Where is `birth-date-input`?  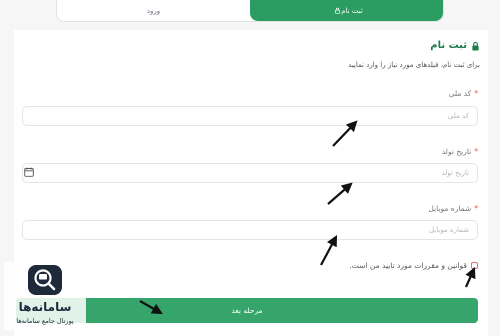
birth-date-input is located at coordinates (250, 173).